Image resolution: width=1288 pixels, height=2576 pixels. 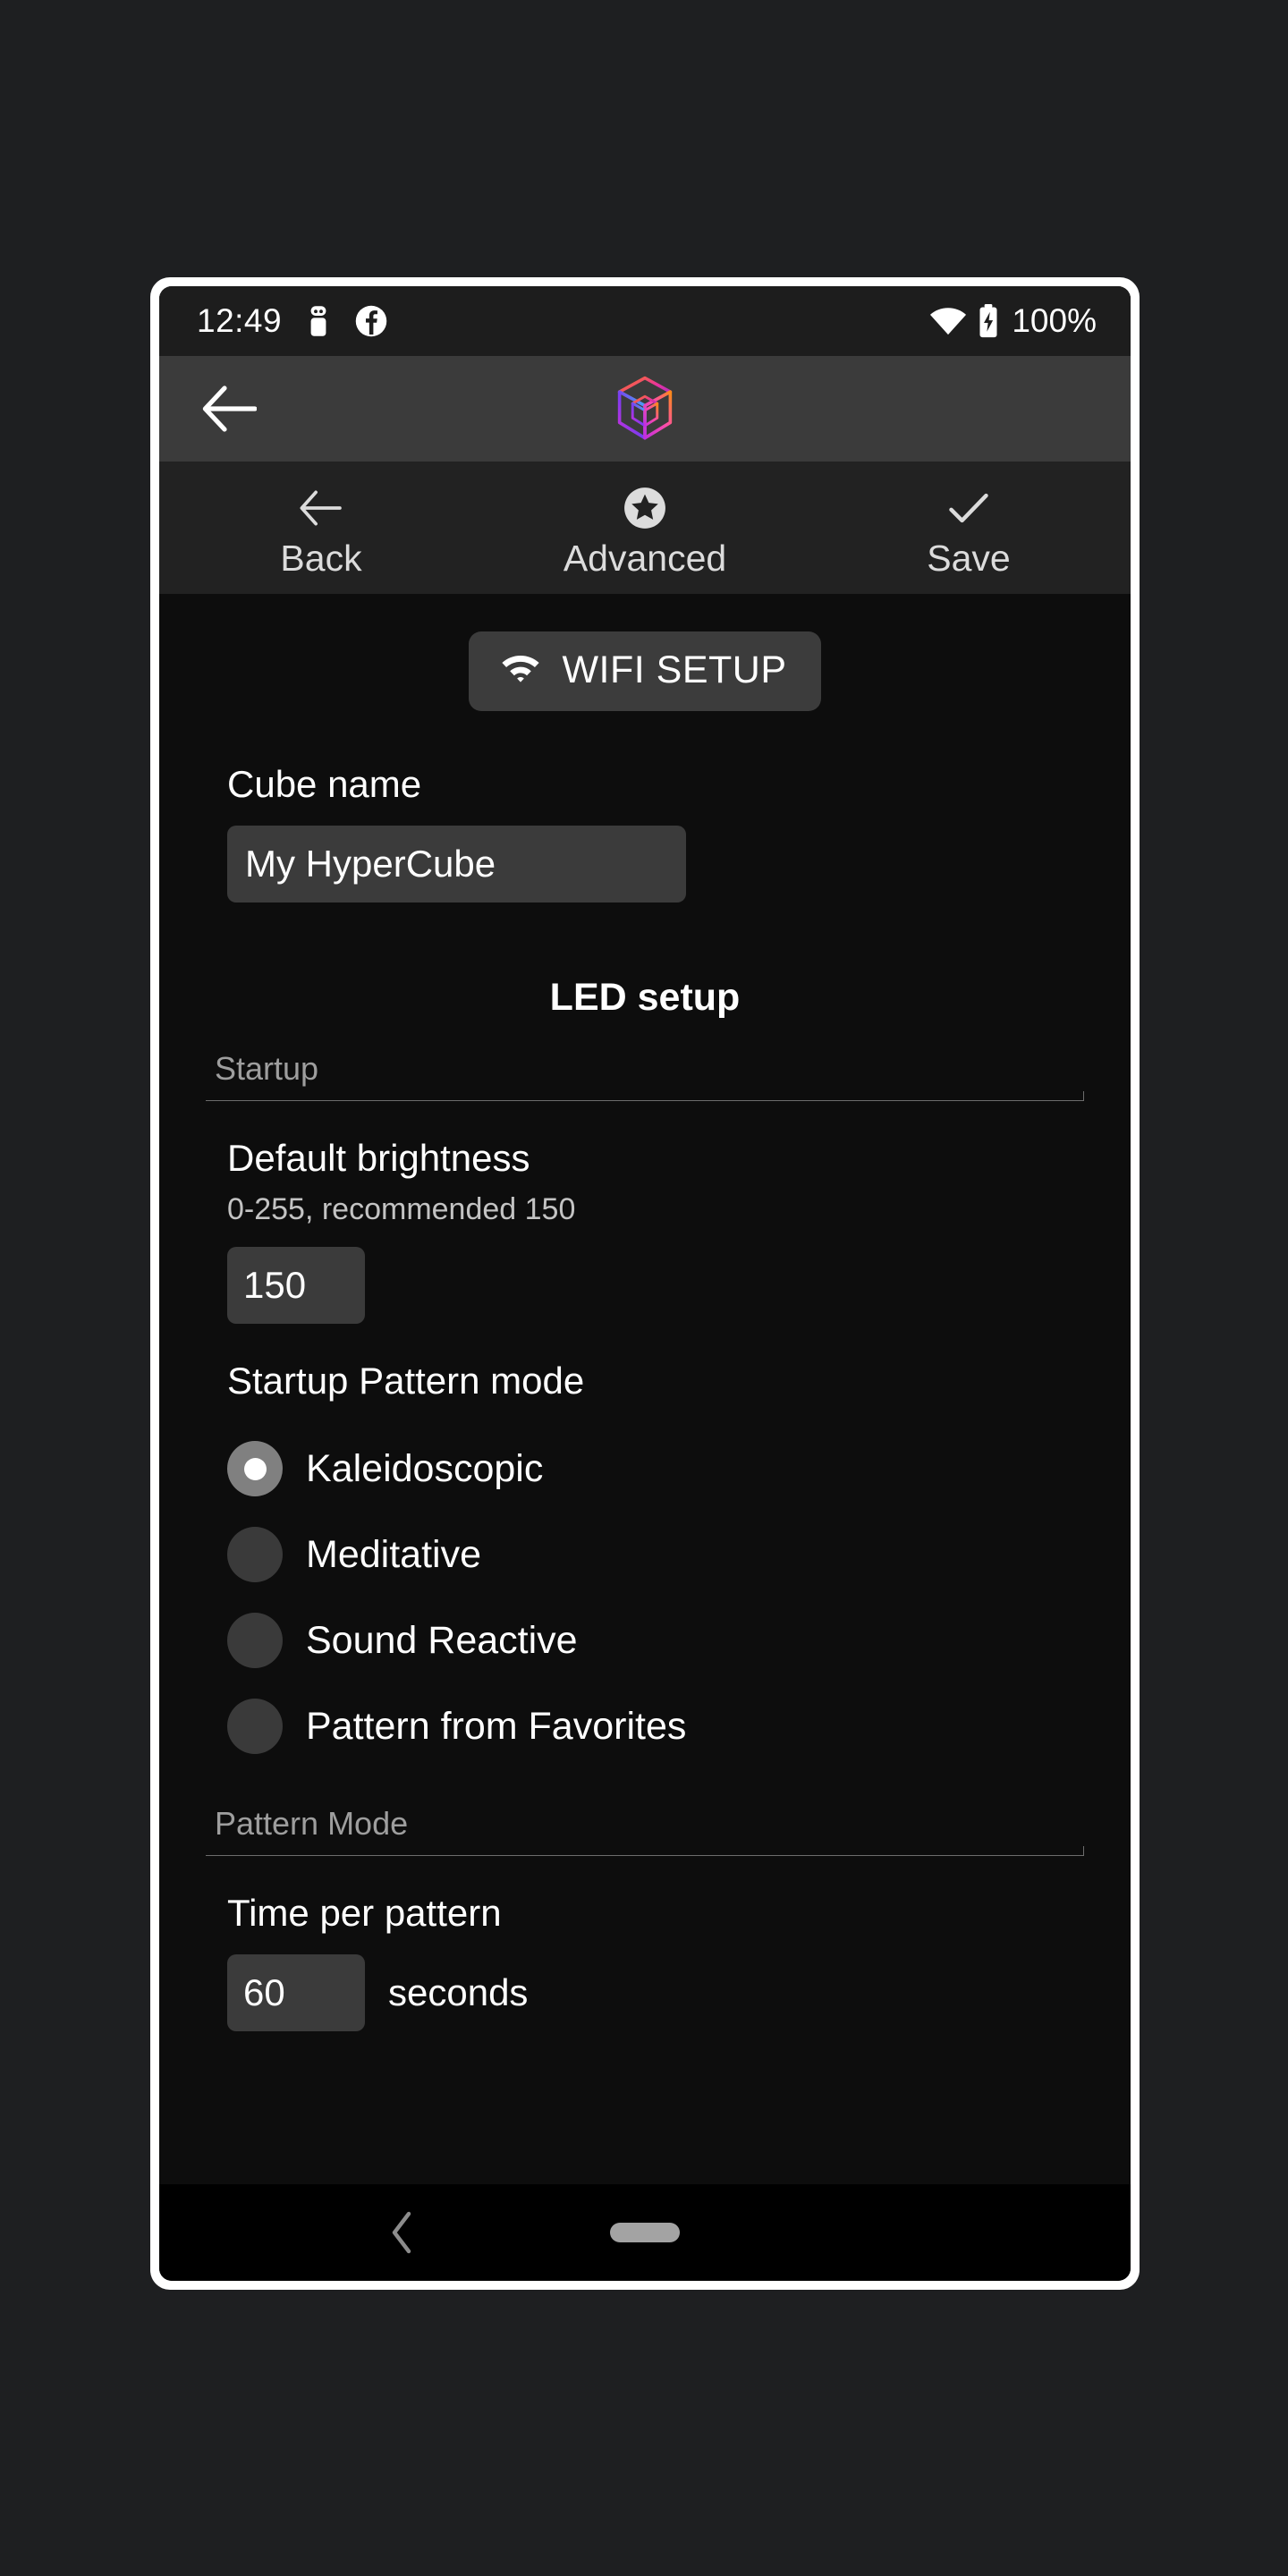 I want to click on toolbar: Back Advanced Save, so click(x=645, y=528).